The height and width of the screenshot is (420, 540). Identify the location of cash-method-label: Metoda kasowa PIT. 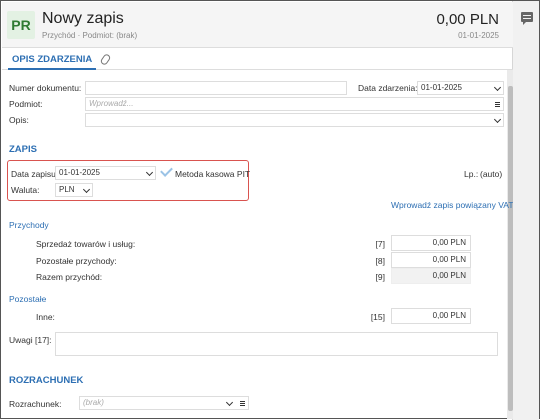
(213, 174).